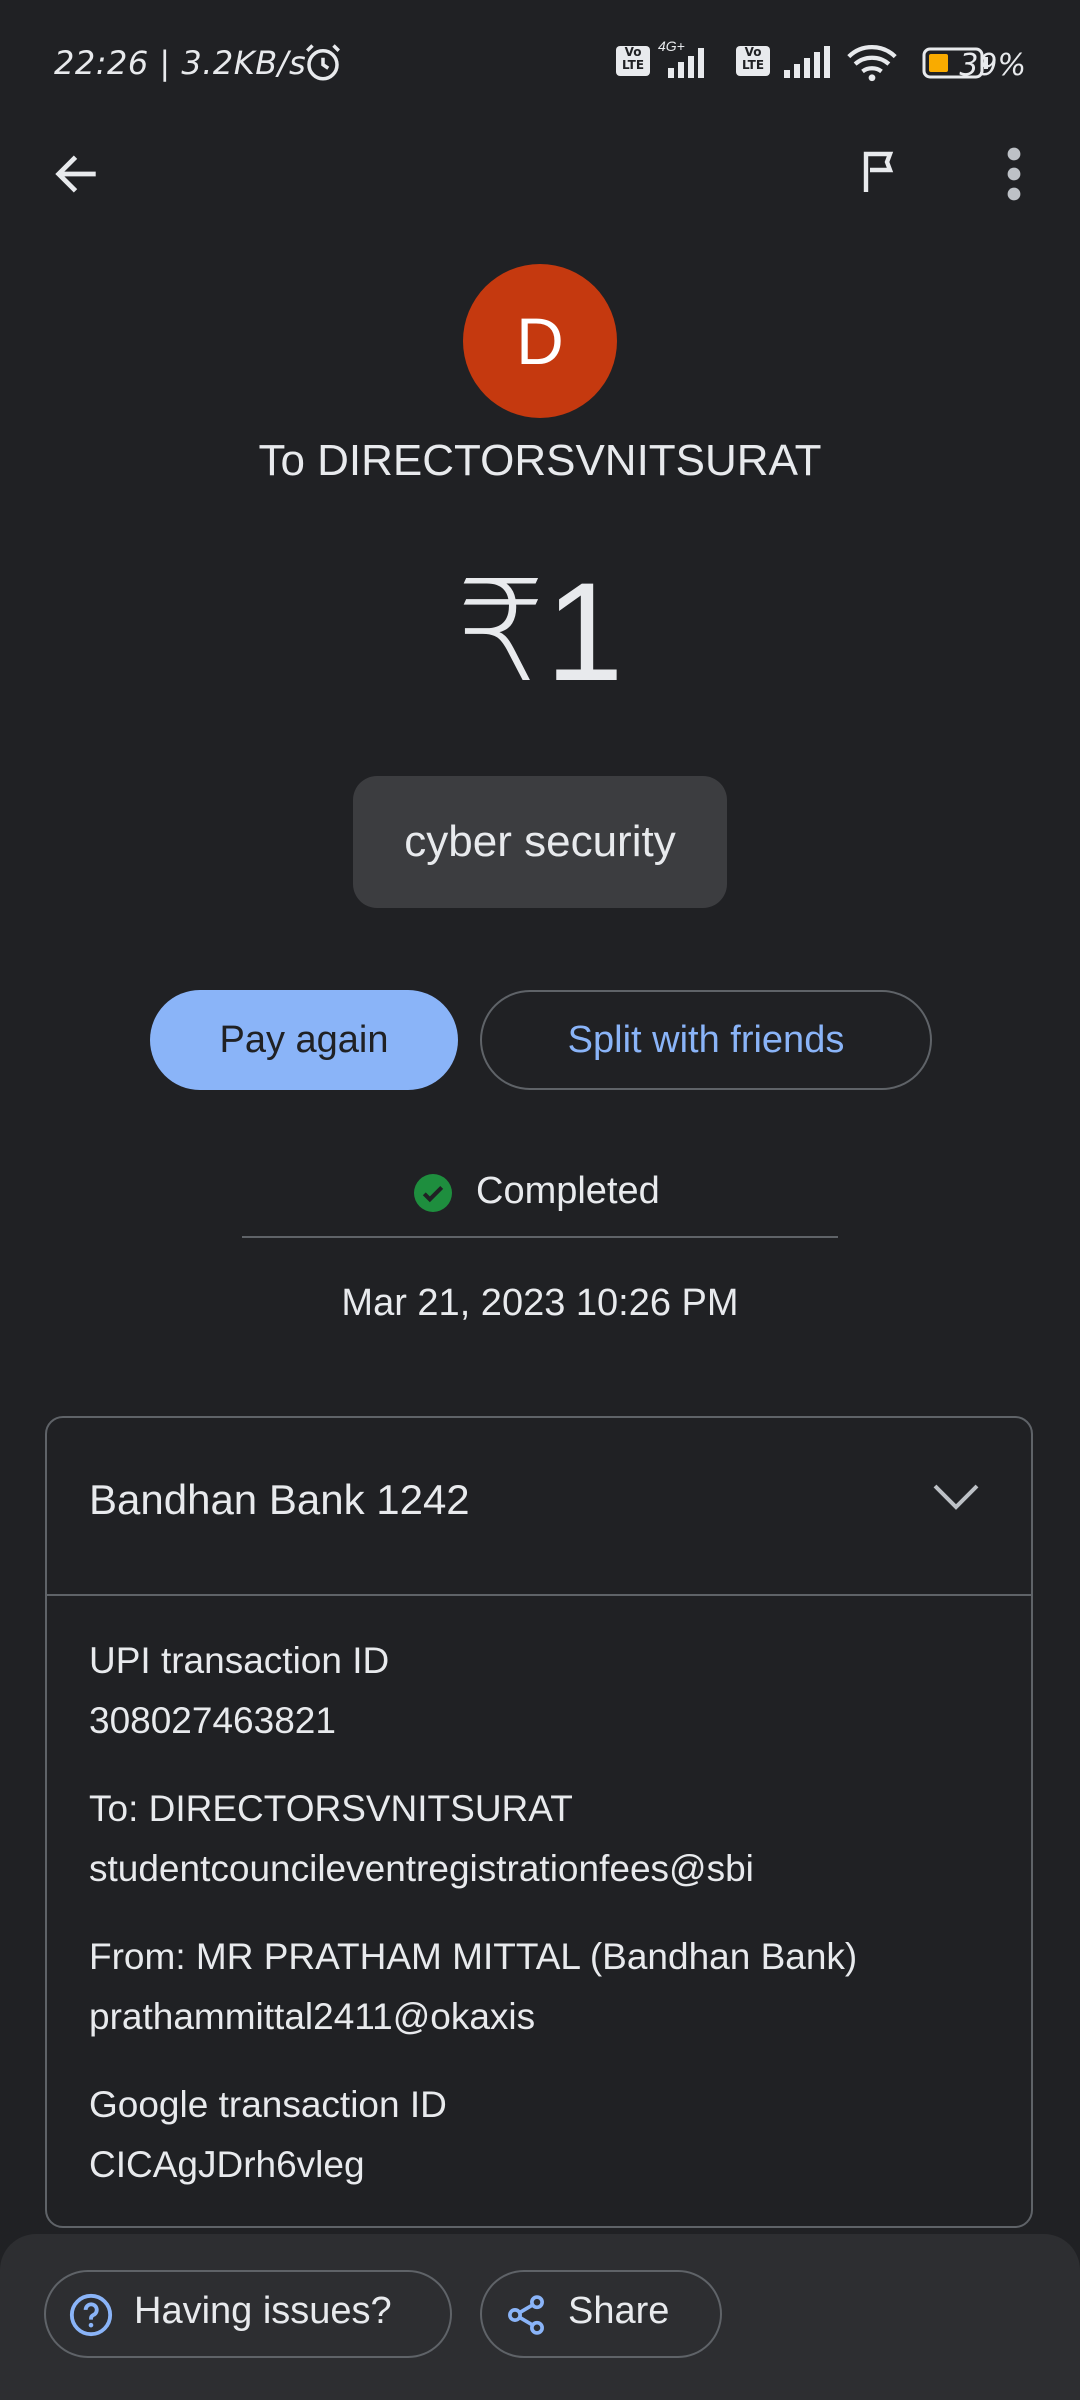 Image resolution: width=1080 pixels, height=2400 pixels. What do you see at coordinates (312, 2016) in the screenshot?
I see `from-value: prathammittal2411@okaxis` at bounding box center [312, 2016].